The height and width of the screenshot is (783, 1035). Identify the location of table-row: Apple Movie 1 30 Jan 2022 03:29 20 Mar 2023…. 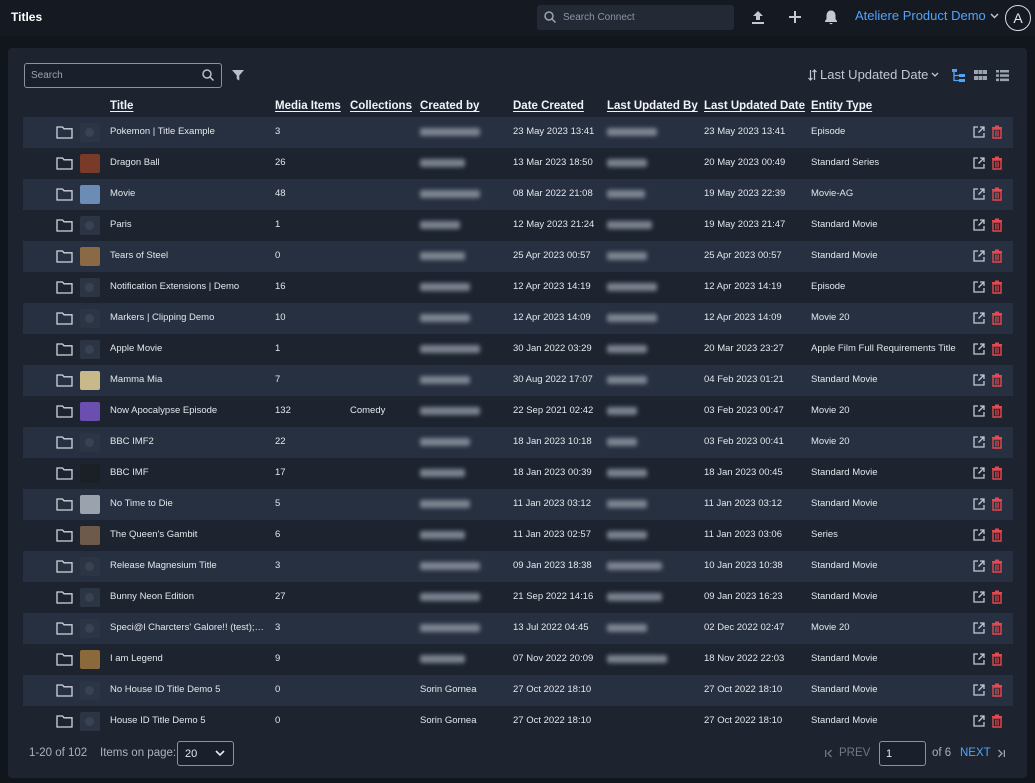
(518, 349).